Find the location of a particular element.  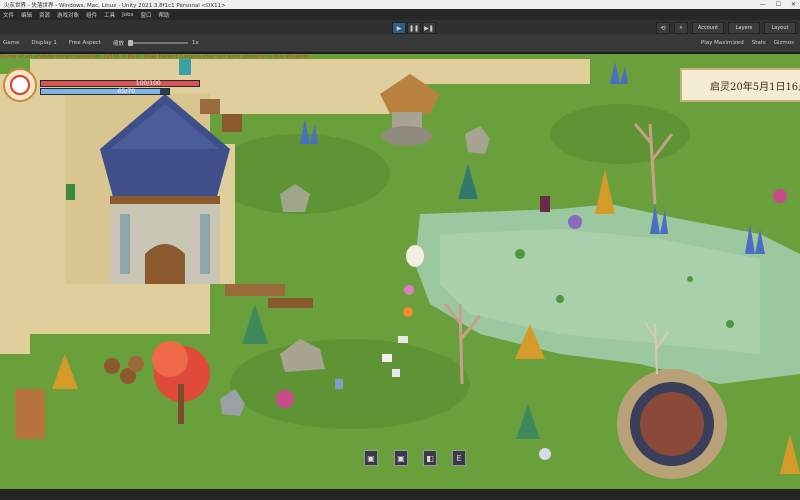

history-icon: ⟲ is located at coordinates (663, 28).